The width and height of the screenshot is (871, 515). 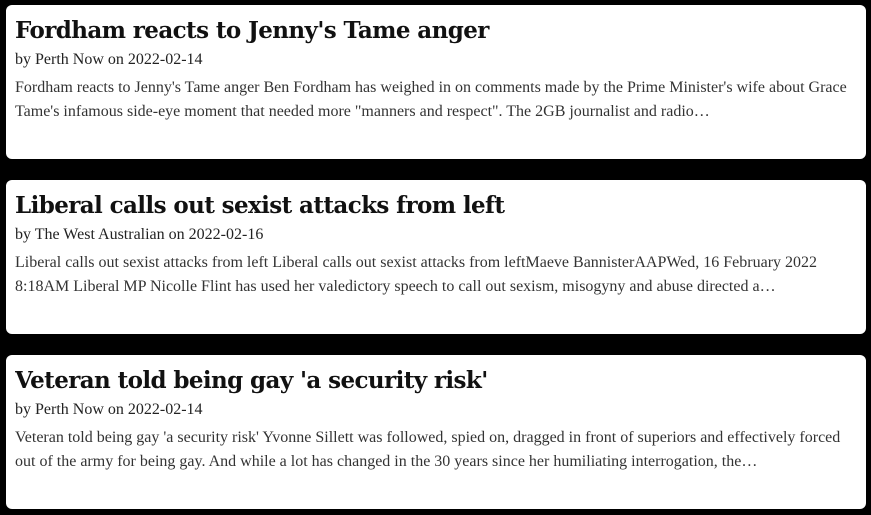 I want to click on article-title: Fordham reacts to Jenny's Tame anger, so click(x=435, y=31).